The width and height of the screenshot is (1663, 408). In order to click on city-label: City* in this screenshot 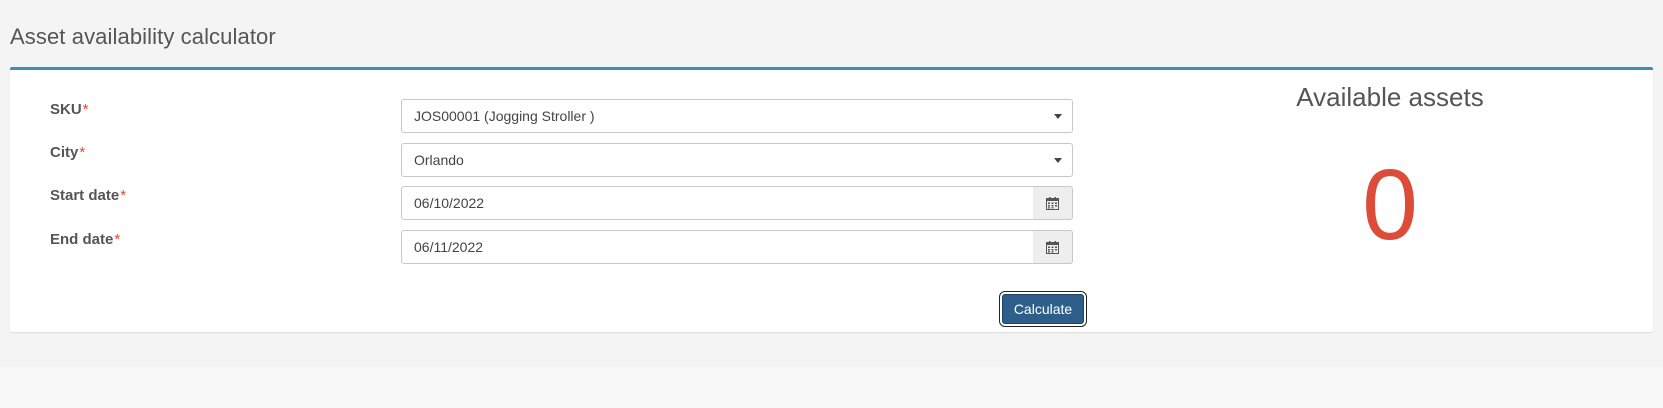, I will do `click(67, 152)`.